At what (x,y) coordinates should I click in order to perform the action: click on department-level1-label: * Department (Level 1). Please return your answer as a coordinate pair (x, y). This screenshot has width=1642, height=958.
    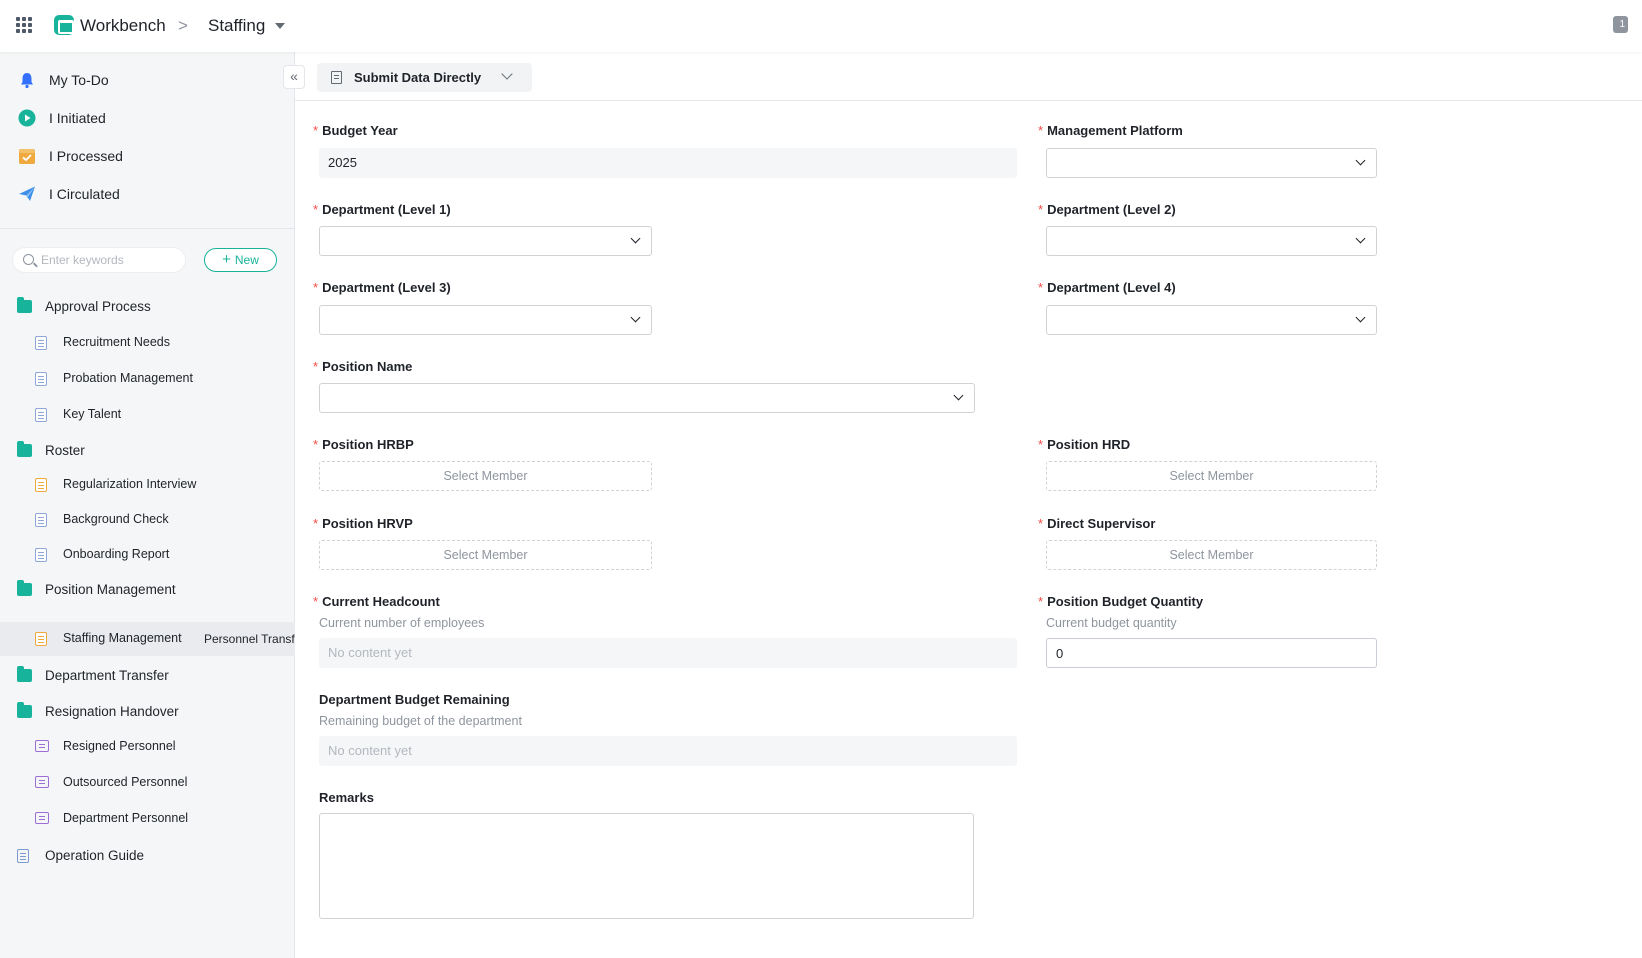
    Looking at the image, I should click on (382, 209).